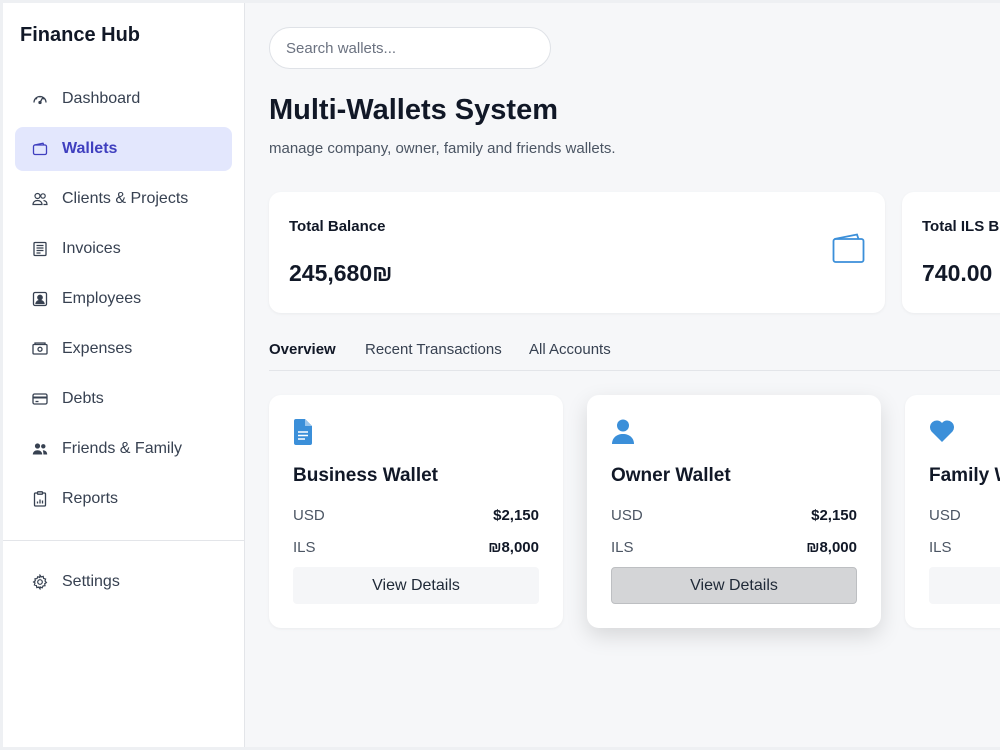 The height and width of the screenshot is (750, 1000). What do you see at coordinates (40, 199) in the screenshot?
I see `users-icon` at bounding box center [40, 199].